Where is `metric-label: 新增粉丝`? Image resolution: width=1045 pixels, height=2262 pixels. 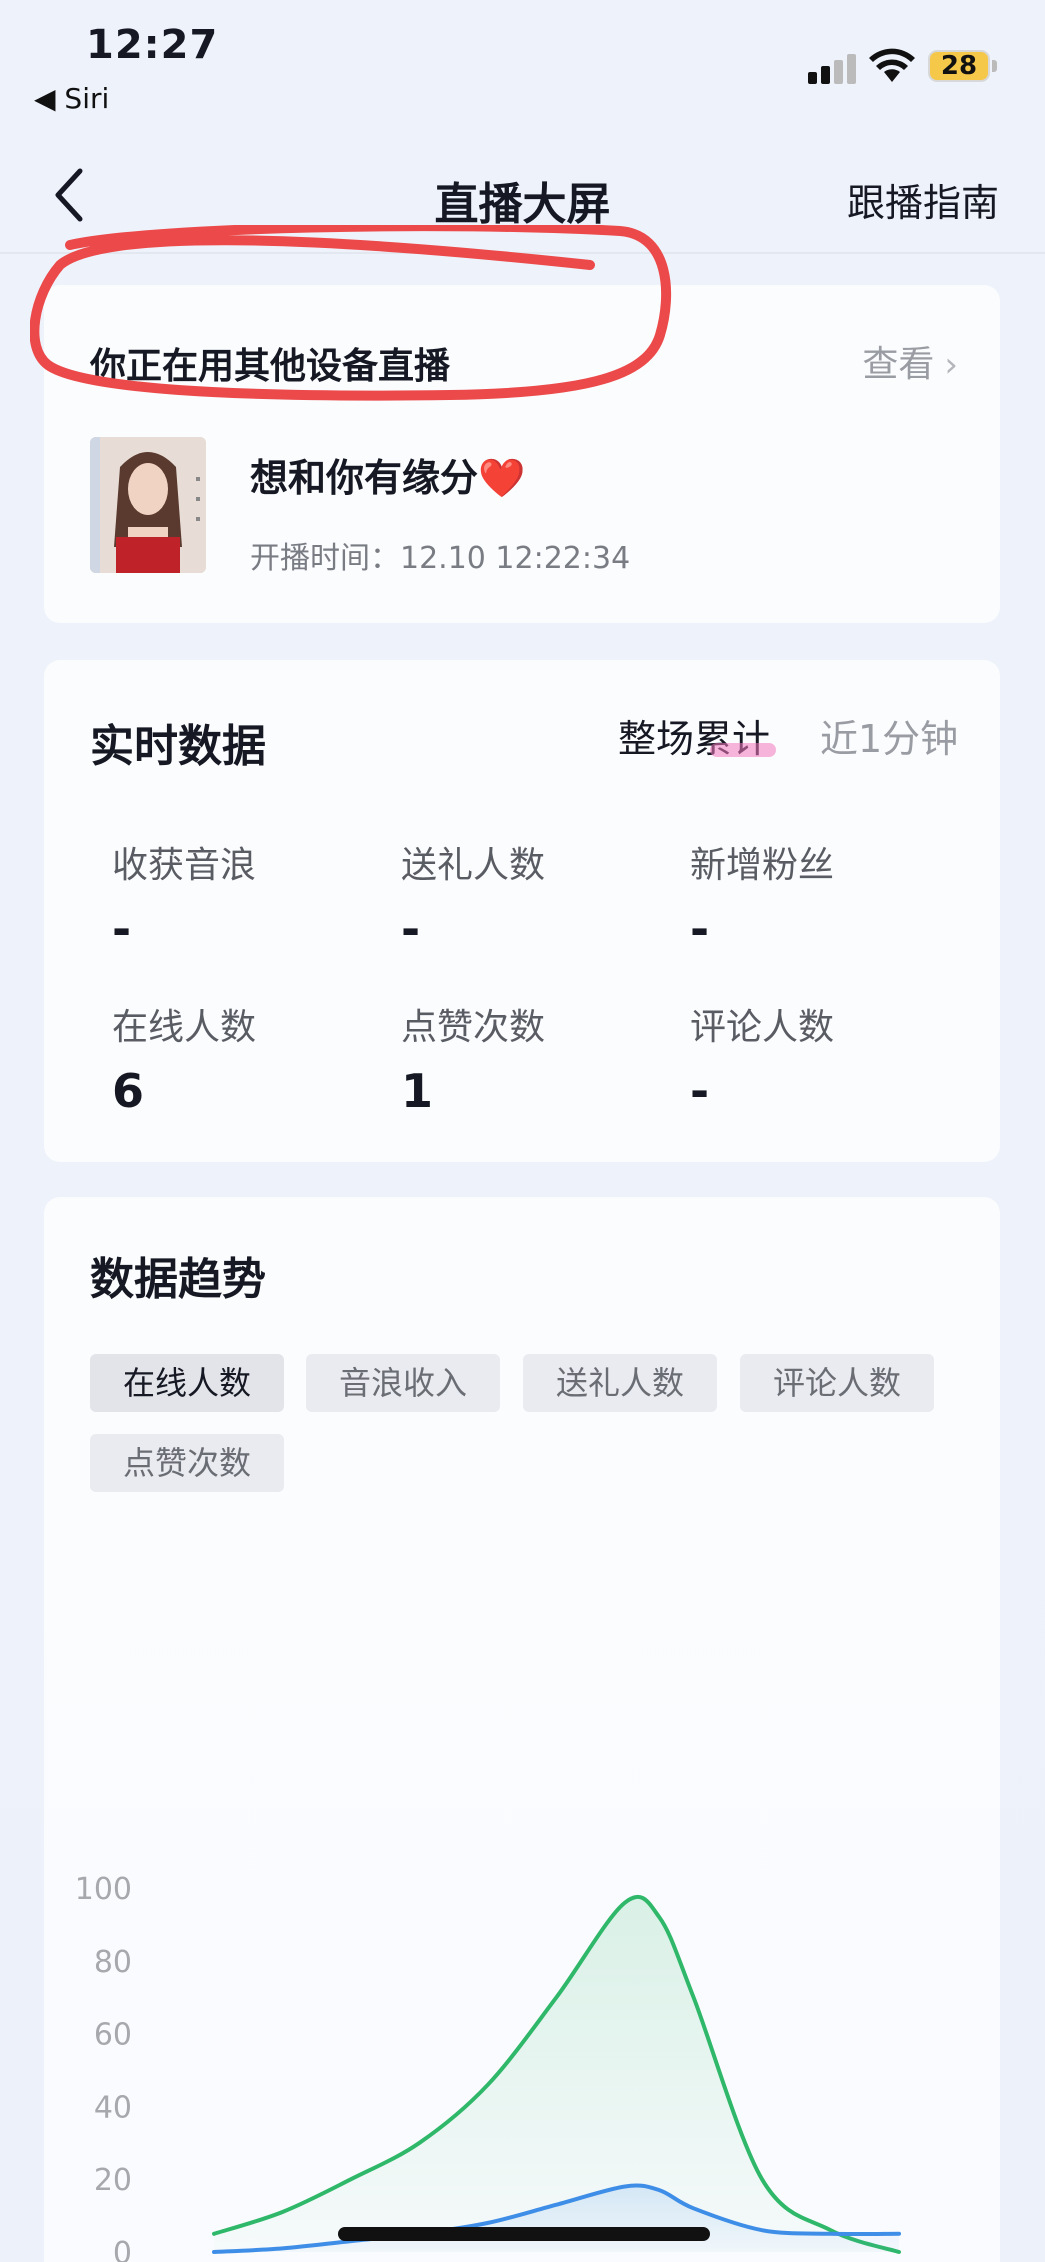 metric-label: 新增粉丝 is located at coordinates (762, 865).